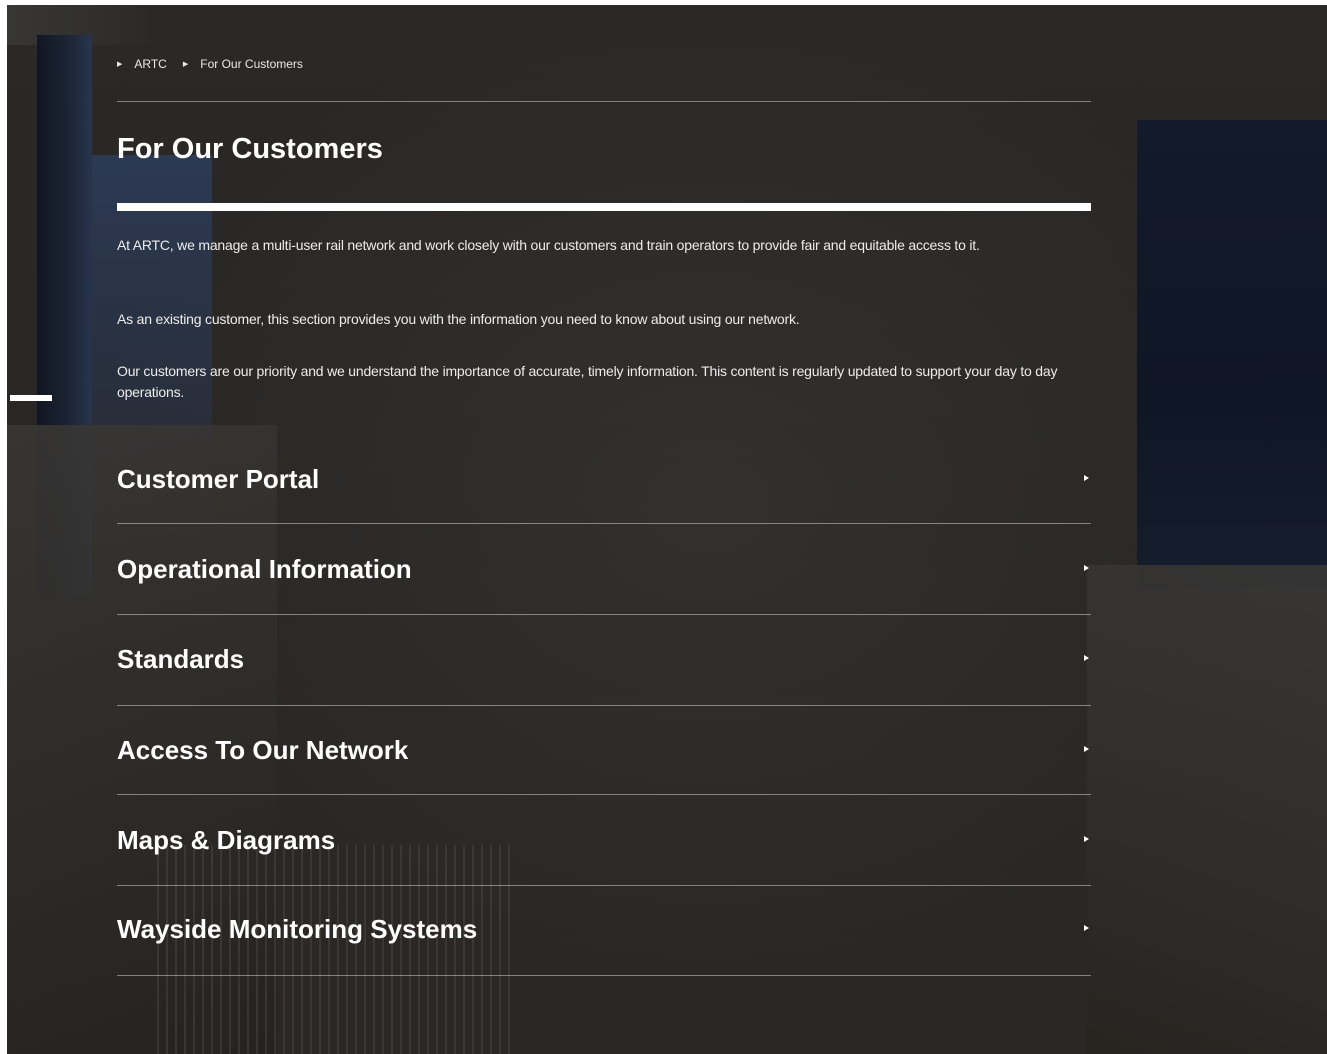 This screenshot has width=1327, height=1054. I want to click on page-title: For Our Customers, so click(250, 149).